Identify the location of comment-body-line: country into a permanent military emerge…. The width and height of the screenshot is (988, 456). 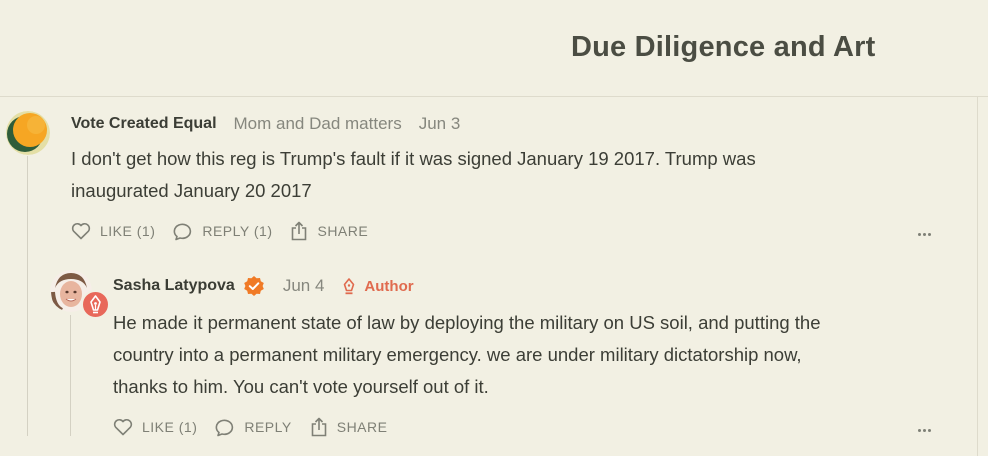
(457, 354).